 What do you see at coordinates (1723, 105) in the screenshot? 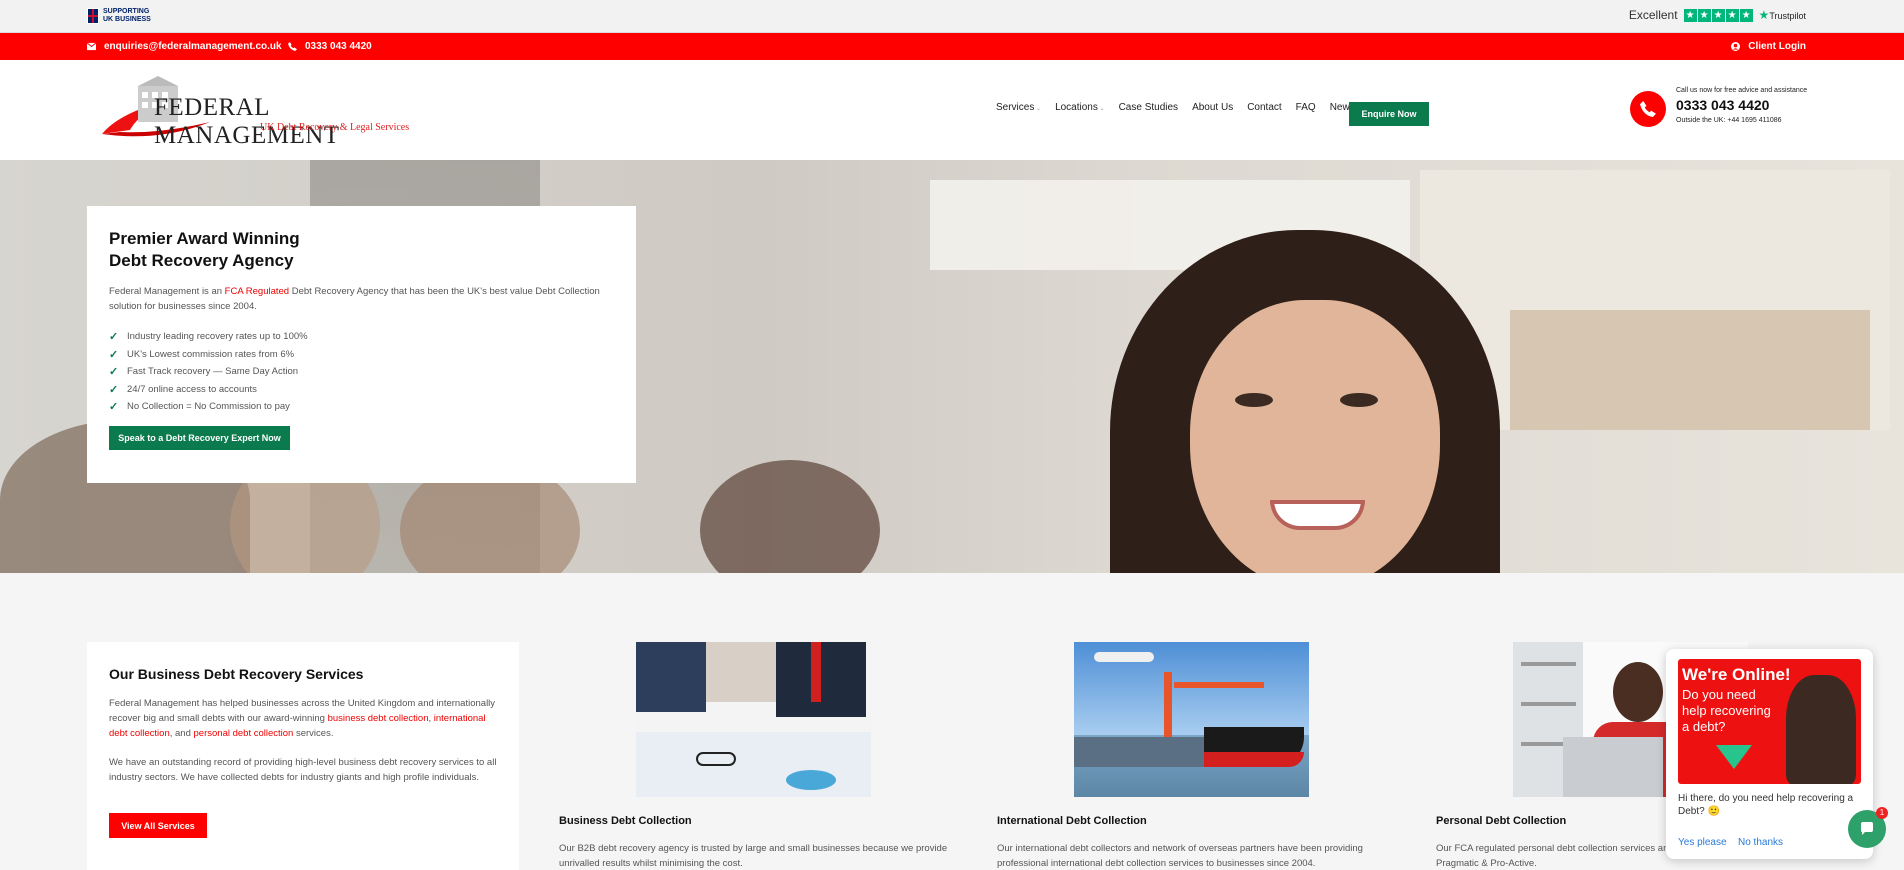
I see `call-number: 0333 043 4420` at bounding box center [1723, 105].